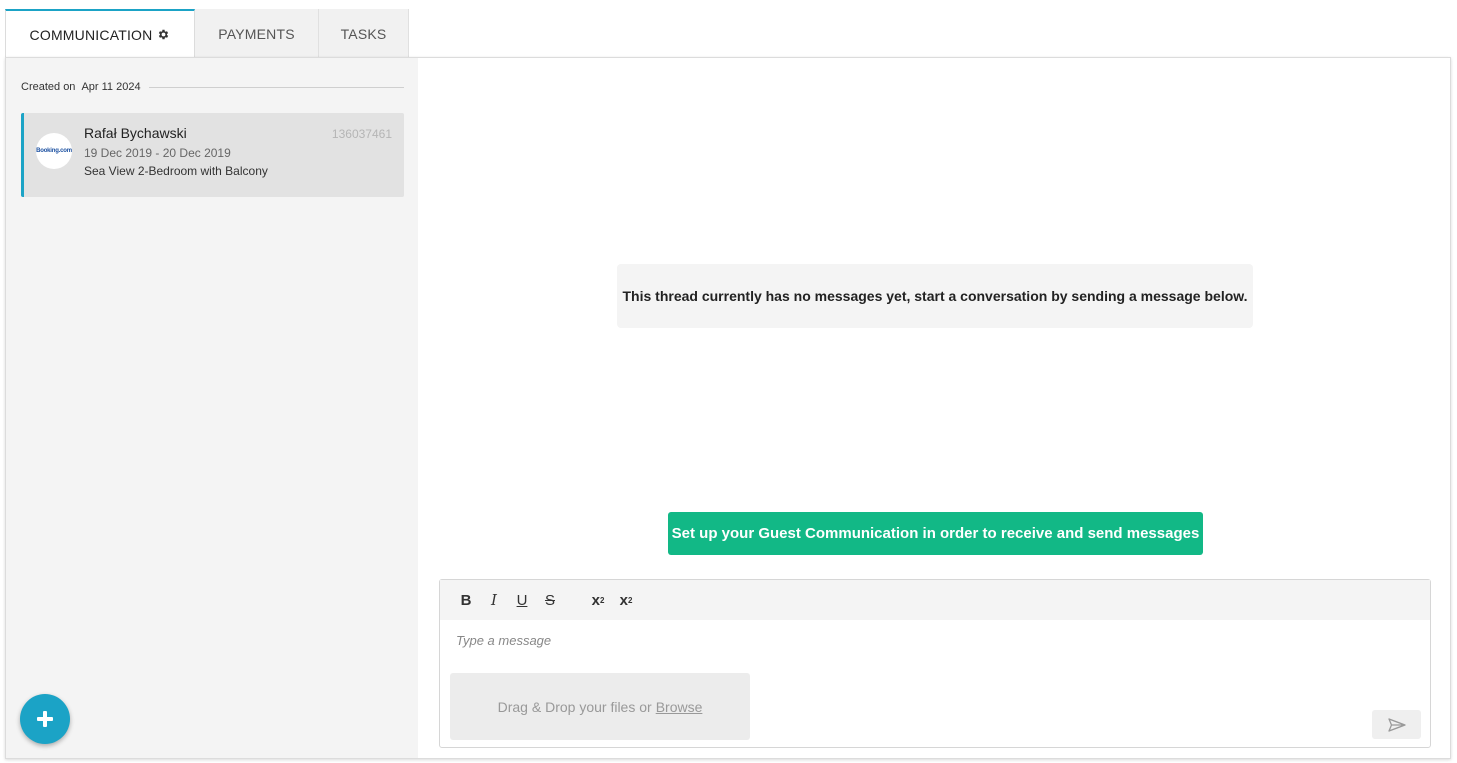 This screenshot has width=1457, height=763. Describe the element at coordinates (276, 87) in the screenshot. I see `divider` at that location.